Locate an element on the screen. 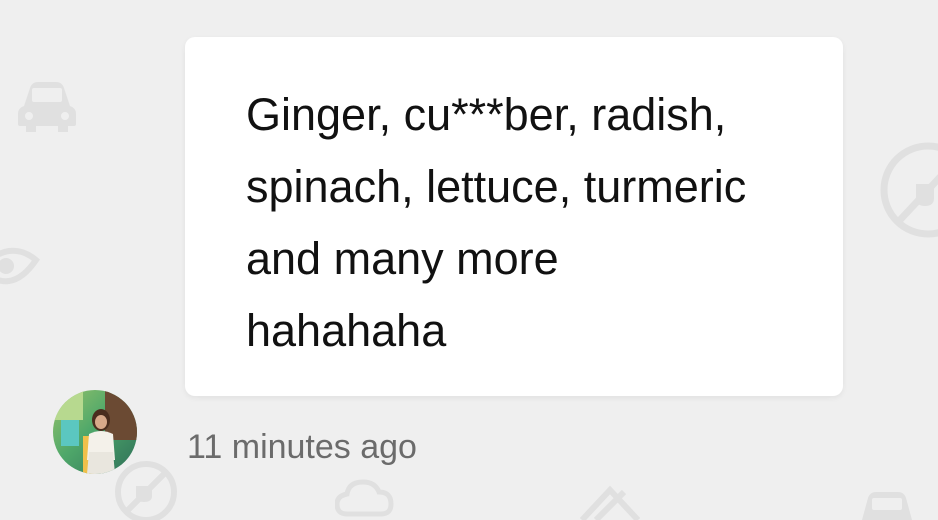 Image resolution: width=938 pixels, height=520 pixels. eraser-icon is located at coordinates (610, 502).